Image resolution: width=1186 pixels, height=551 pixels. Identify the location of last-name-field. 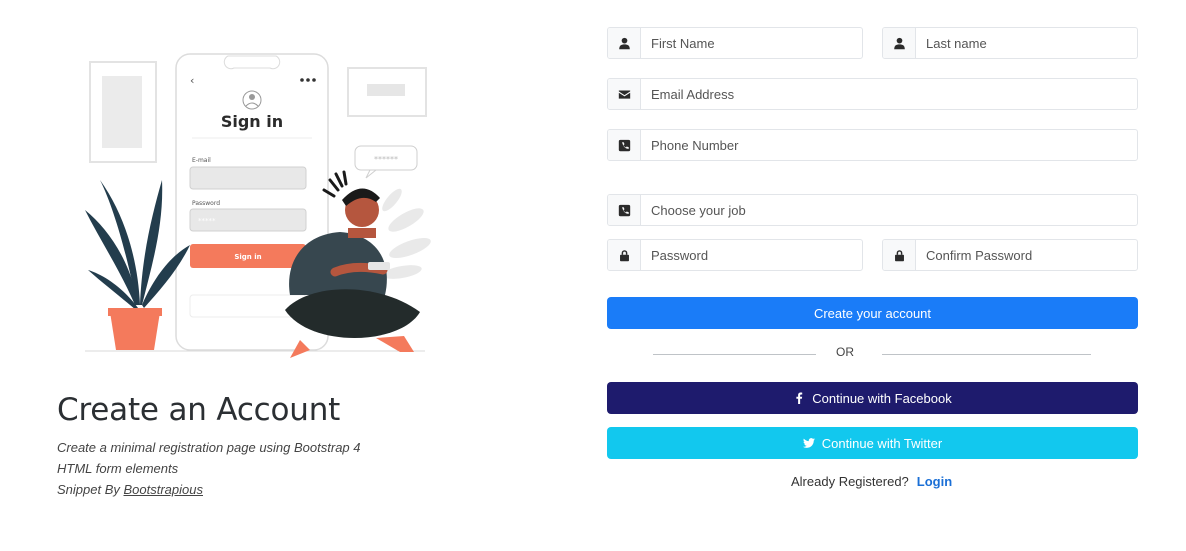
(1010, 43).